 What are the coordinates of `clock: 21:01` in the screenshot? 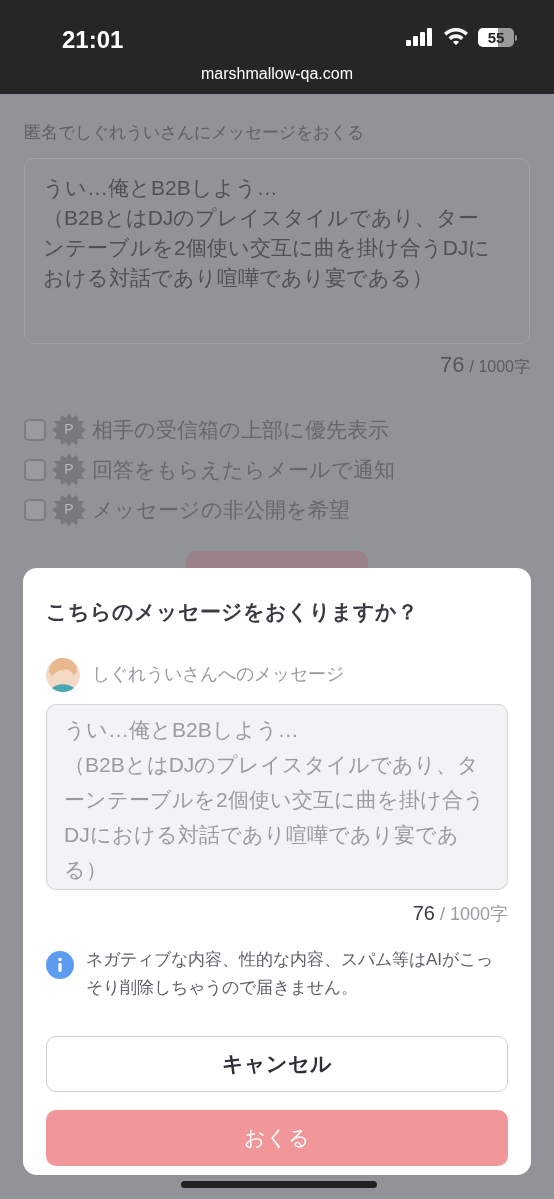 It's located at (93, 40).